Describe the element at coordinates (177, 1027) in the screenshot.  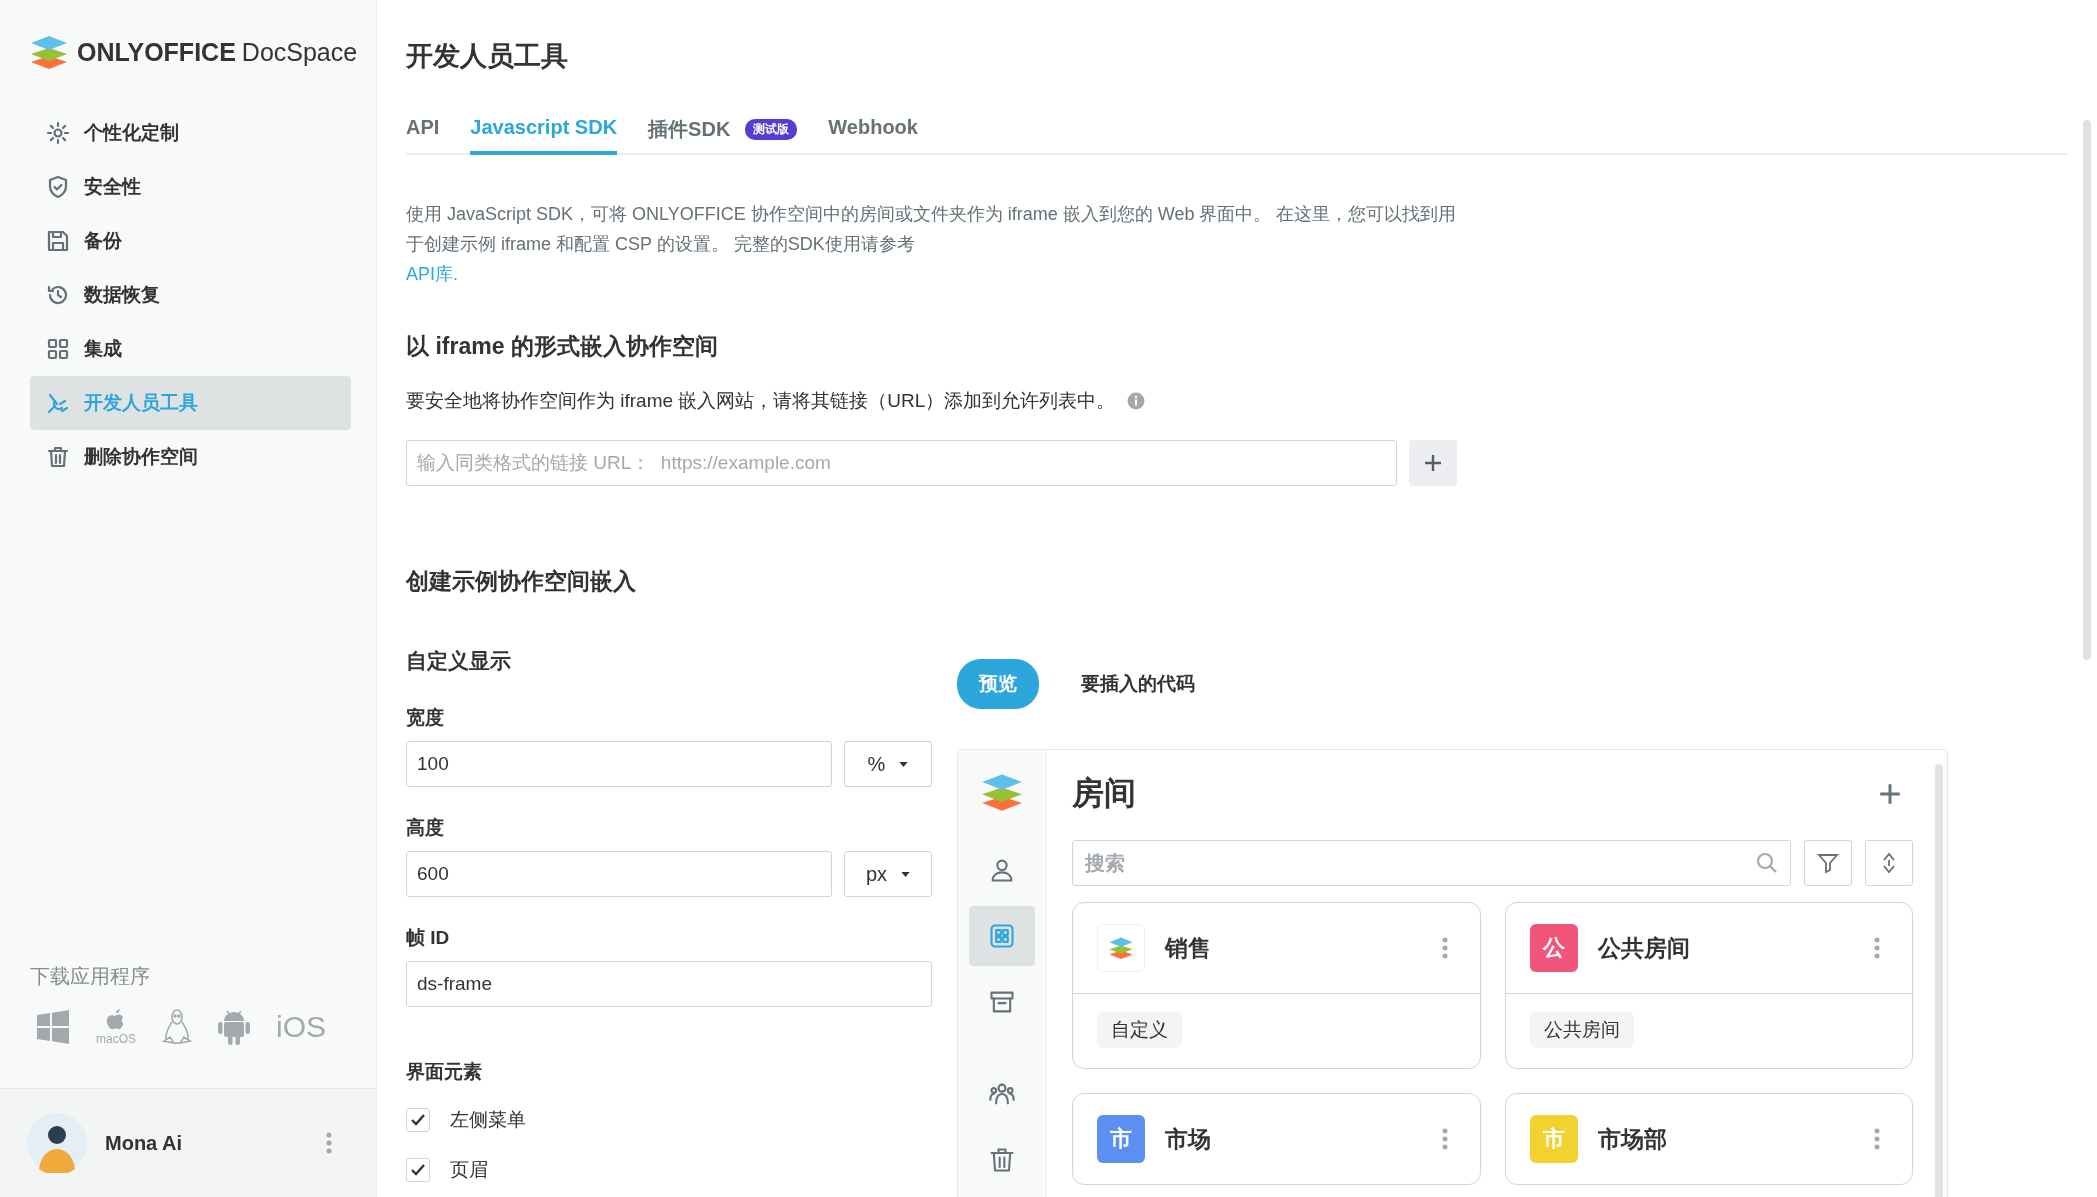
I see `penguin-icon` at that location.